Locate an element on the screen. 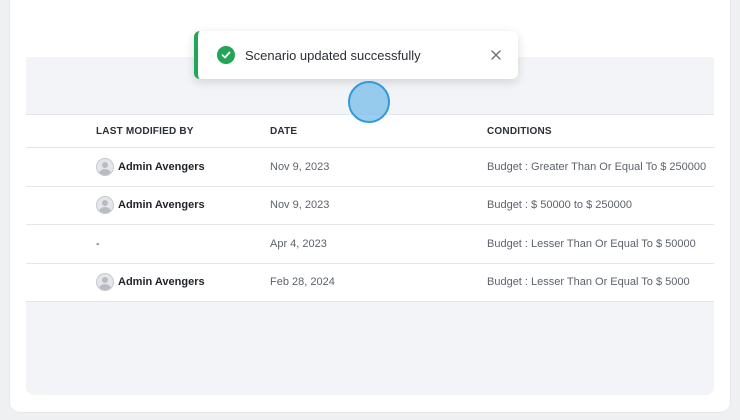 Image resolution: width=740 pixels, height=420 pixels. click-indicator is located at coordinates (369, 102).